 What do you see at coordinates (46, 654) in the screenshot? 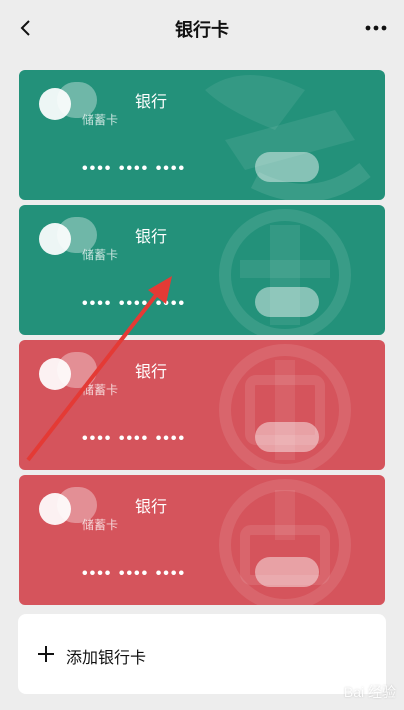
I see `plus-icon` at bounding box center [46, 654].